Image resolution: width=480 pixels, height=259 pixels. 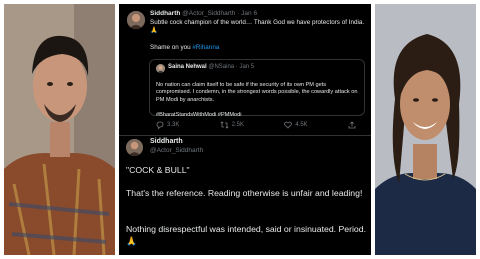 I want to click on reply-icon, so click(x=160, y=125).